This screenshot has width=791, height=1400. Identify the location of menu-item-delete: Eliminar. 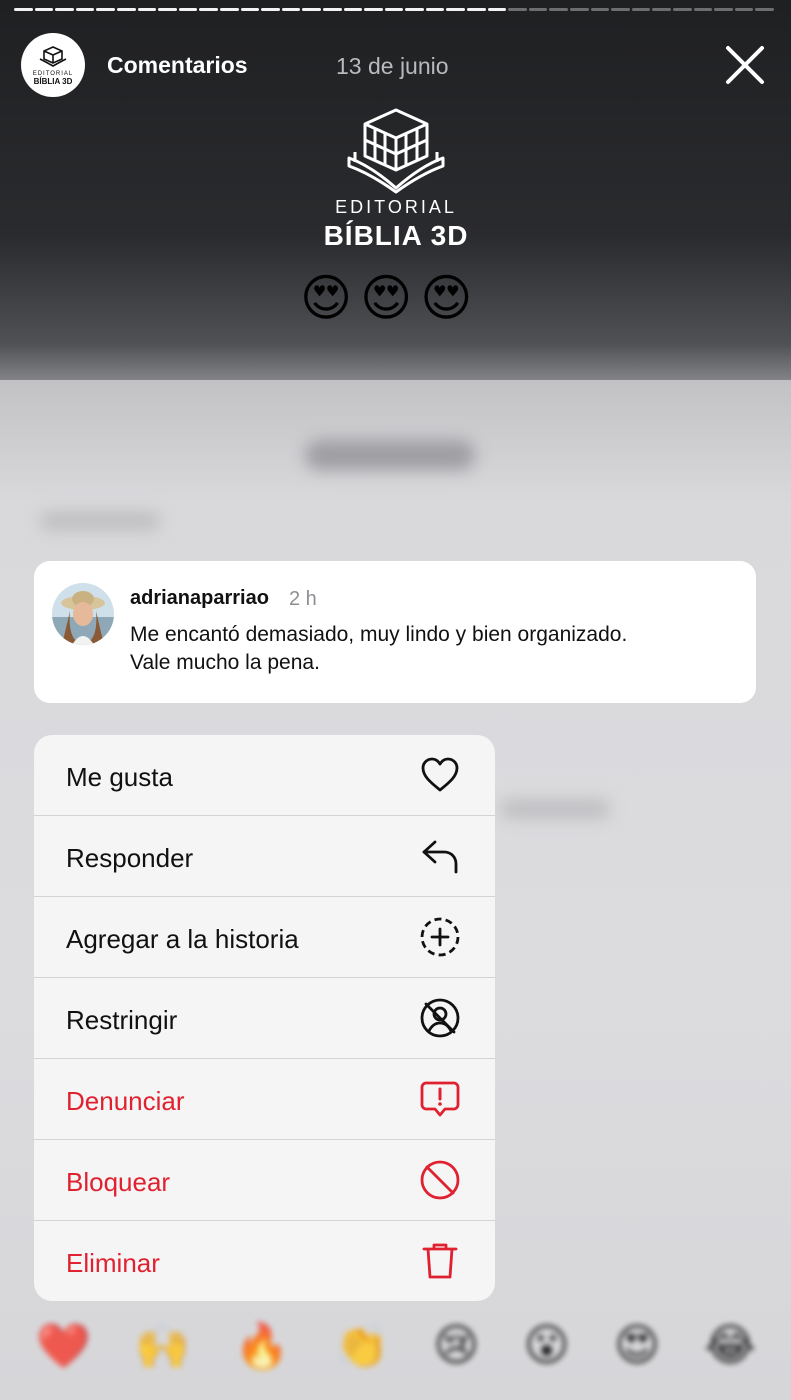
(264, 1261).